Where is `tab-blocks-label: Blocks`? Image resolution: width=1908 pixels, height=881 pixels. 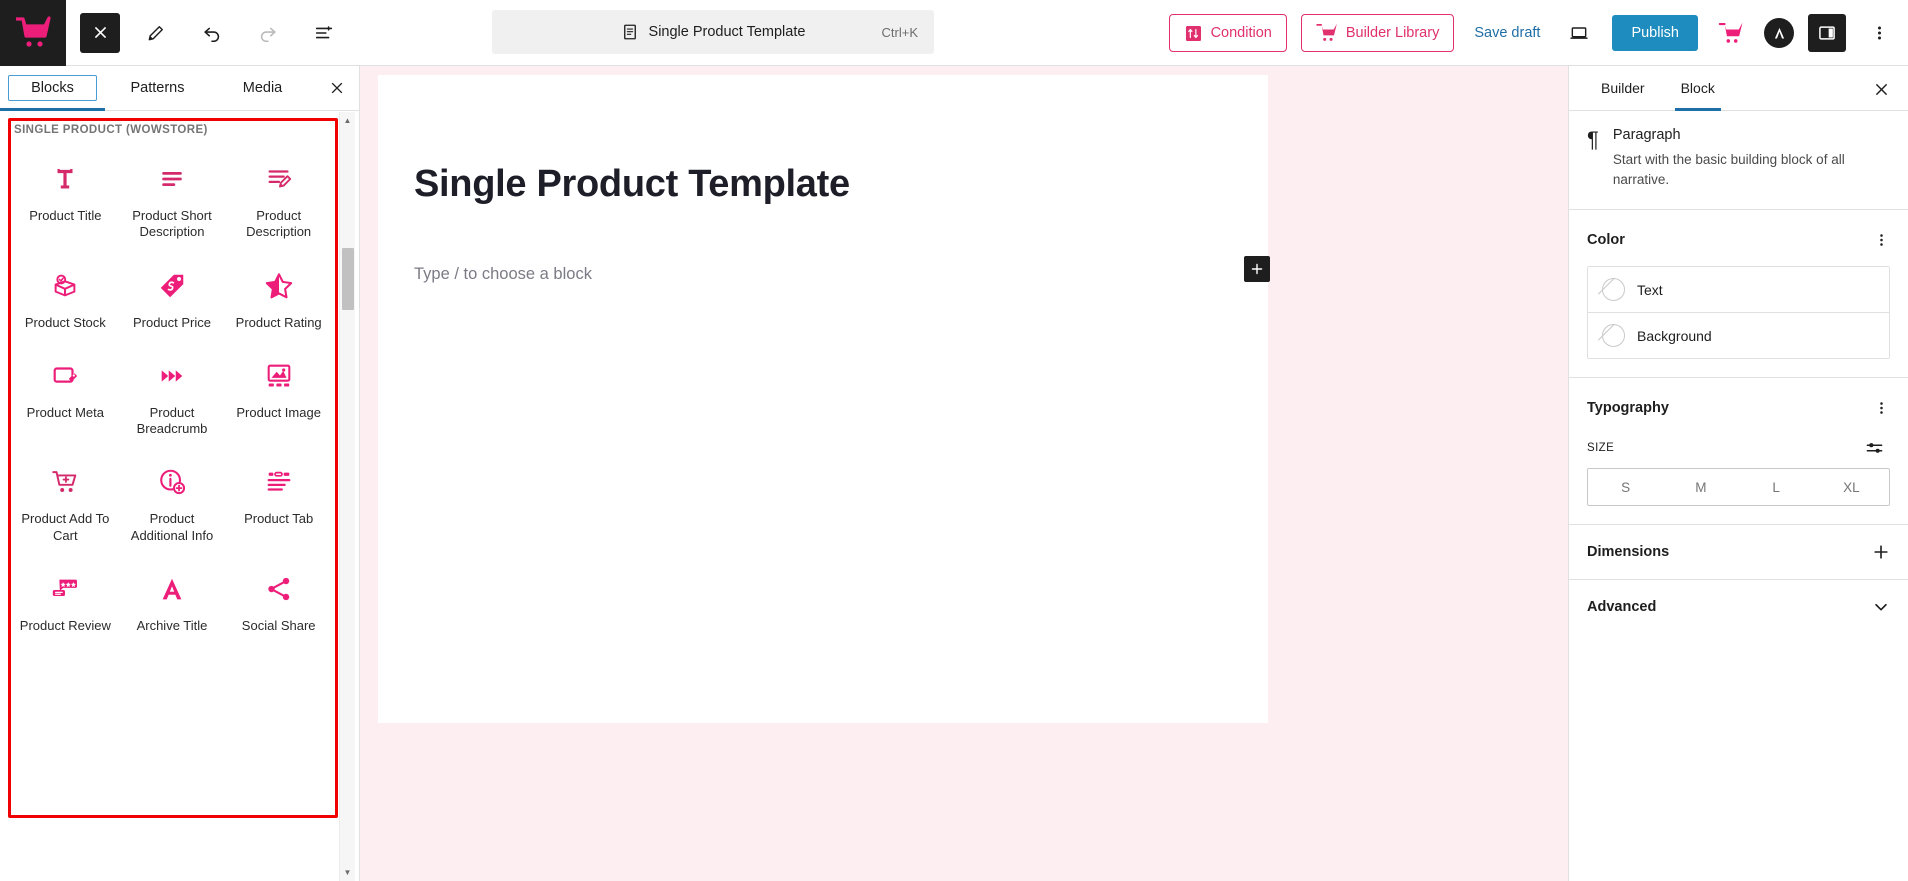
tab-blocks-label: Blocks is located at coordinates (52, 88).